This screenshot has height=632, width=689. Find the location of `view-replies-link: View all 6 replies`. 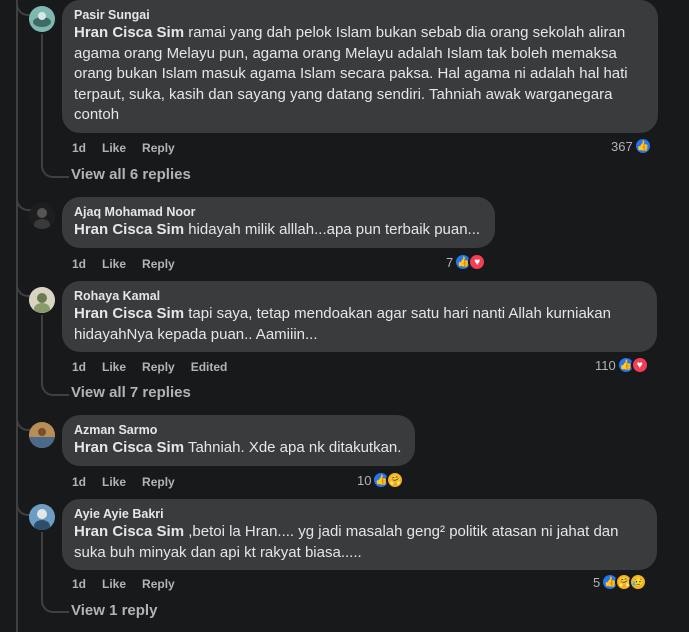

view-replies-link: View all 6 replies is located at coordinates (131, 175).